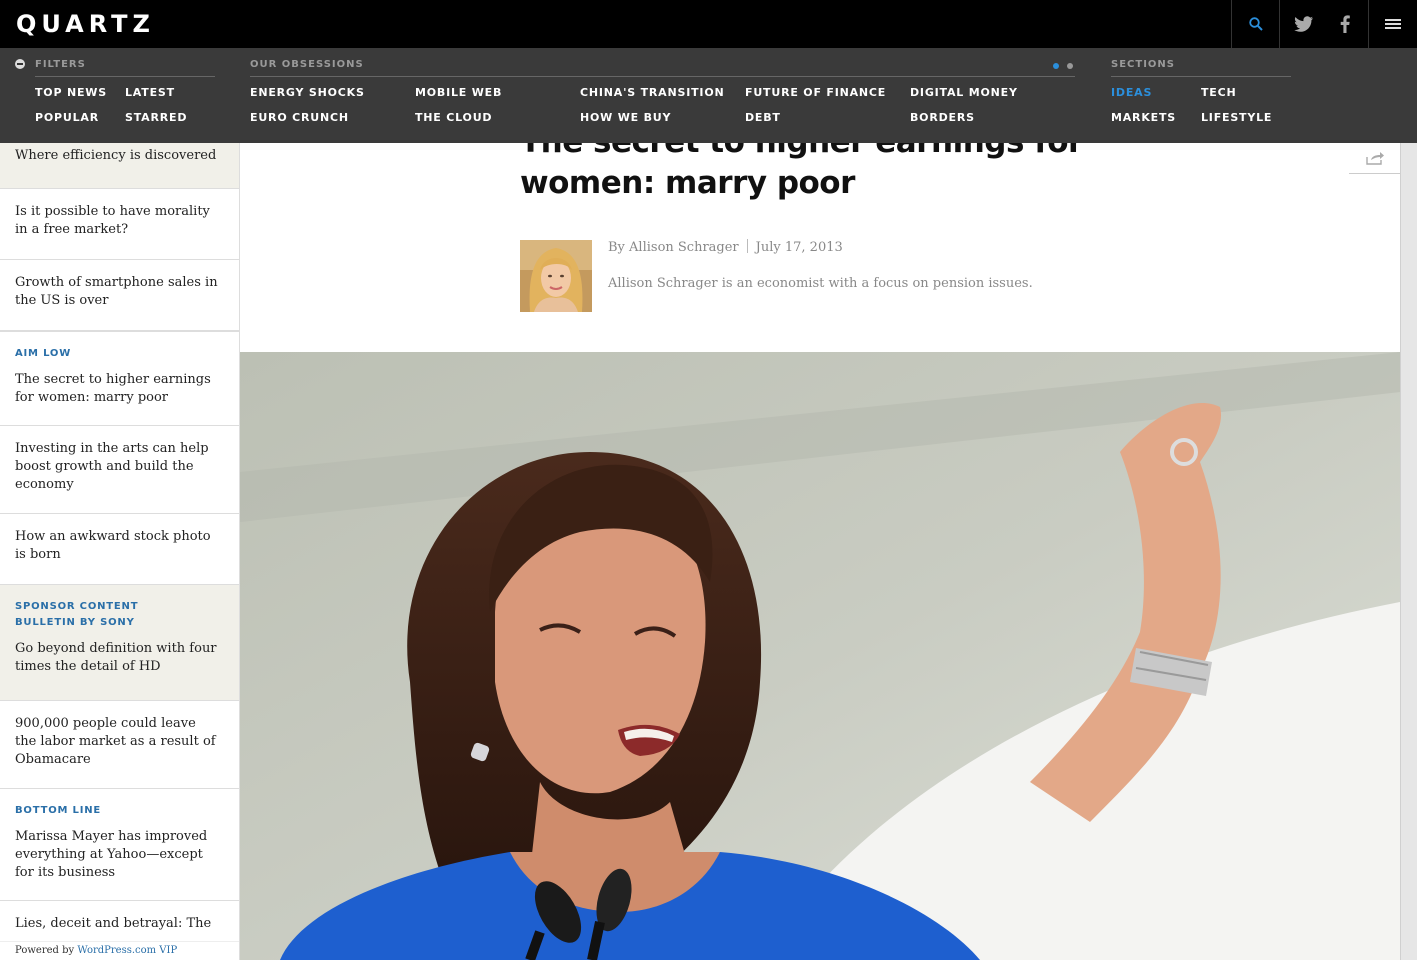  I want to click on search-icon, so click(1255, 24).